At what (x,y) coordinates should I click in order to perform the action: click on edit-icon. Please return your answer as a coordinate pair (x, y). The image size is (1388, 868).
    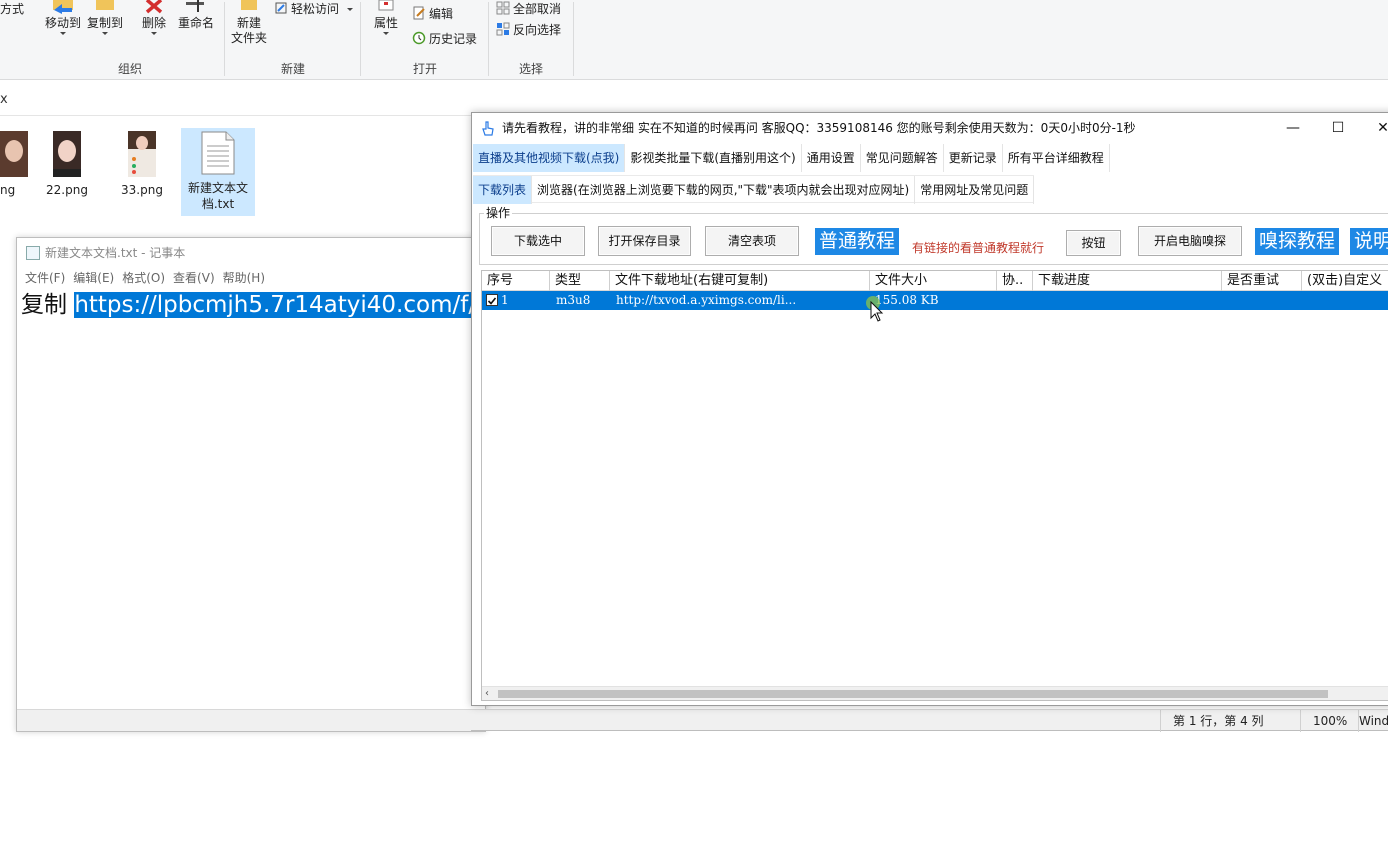
    Looking at the image, I should click on (419, 13).